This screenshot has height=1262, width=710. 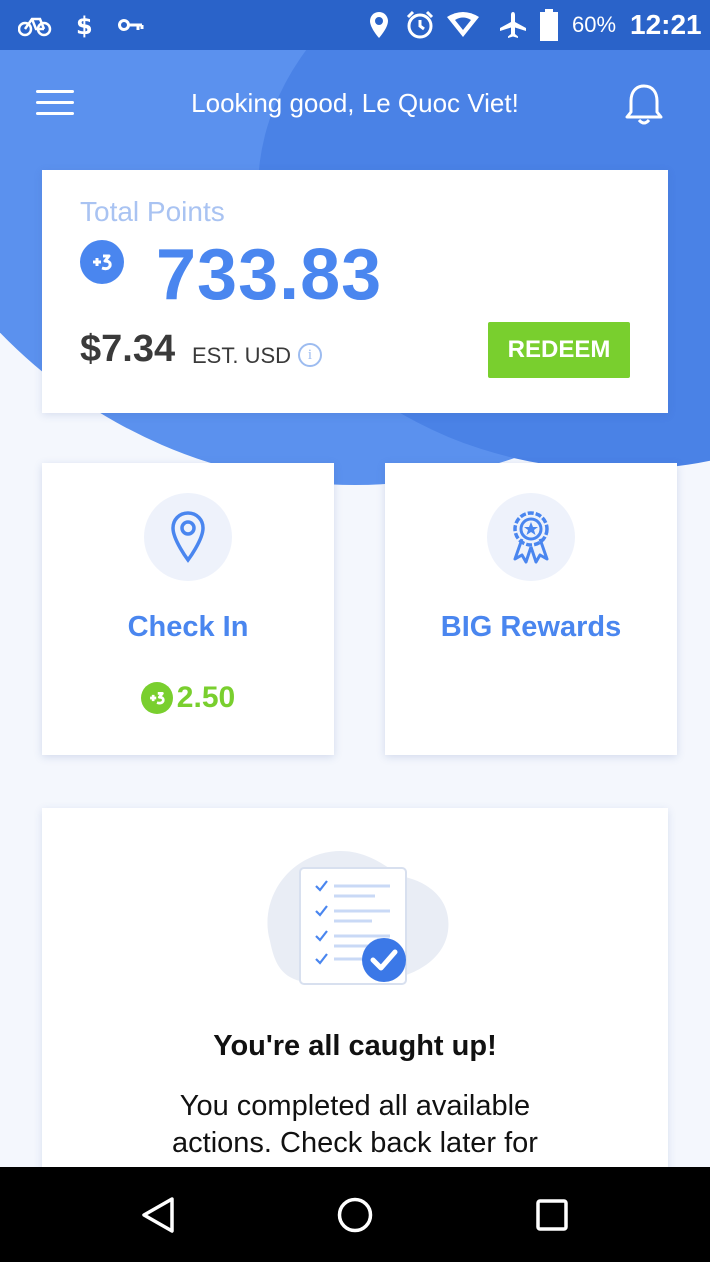 I want to click on status-bar: $ 60% 12:21, so click(x=355, y=25).